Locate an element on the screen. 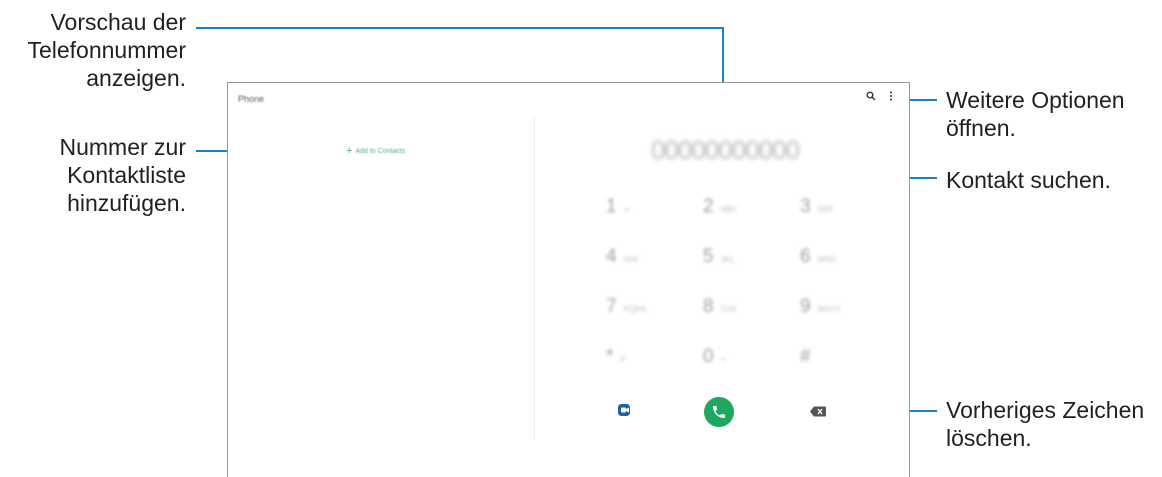 This screenshot has width=1162, height=477. callout-delete: Vorheriges Zeichen löschen. is located at coordinates (1045, 424).